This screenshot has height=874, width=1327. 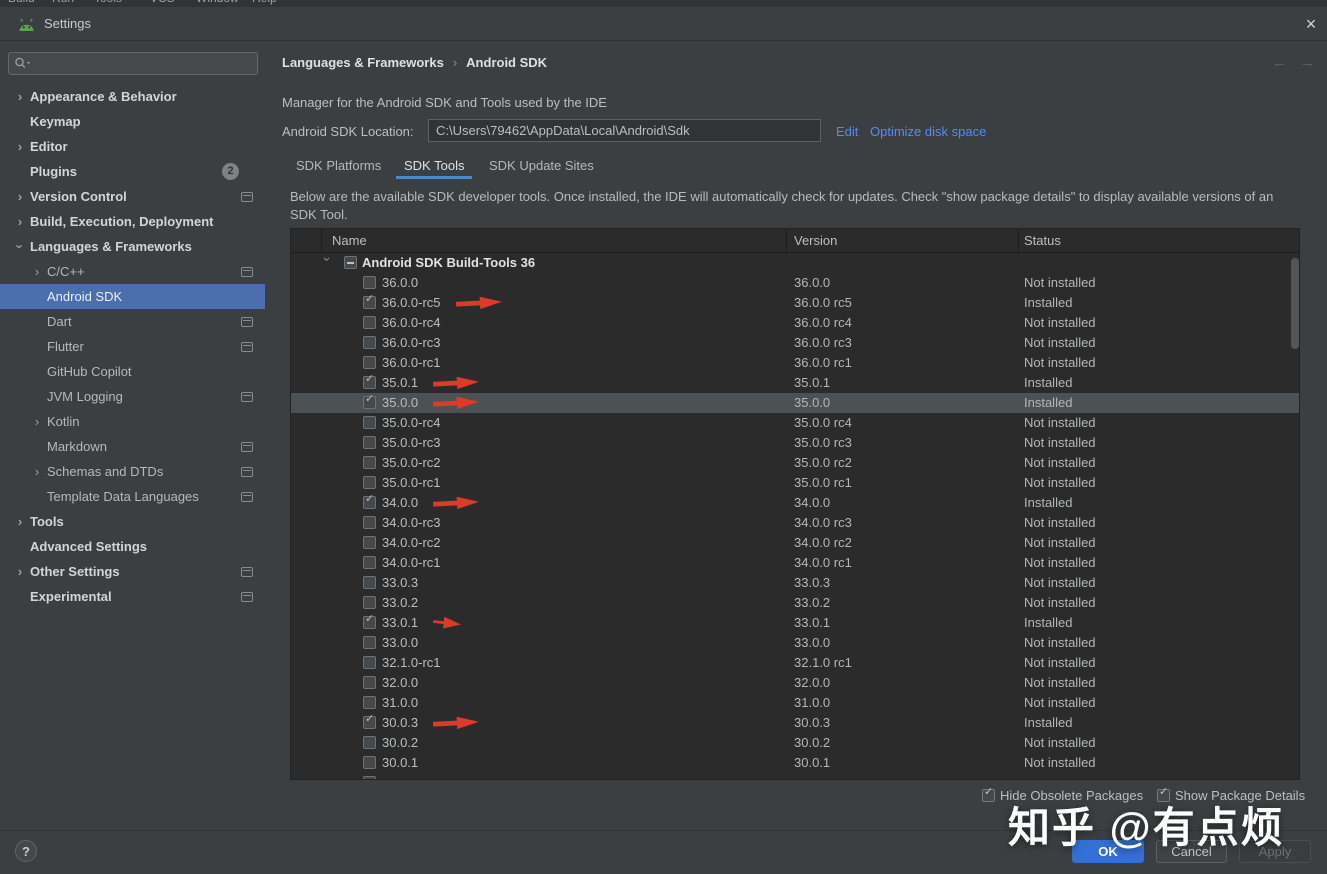 What do you see at coordinates (162, 2) in the screenshot?
I see `menu-item-vcs: VCS` at bounding box center [162, 2].